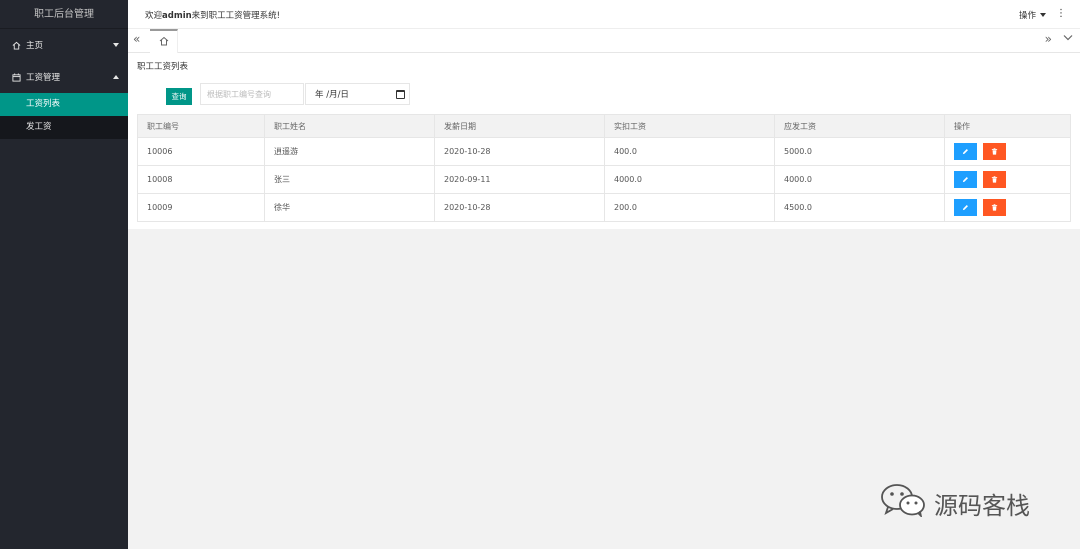  I want to click on cell-deducted: 4000.0, so click(689, 179).